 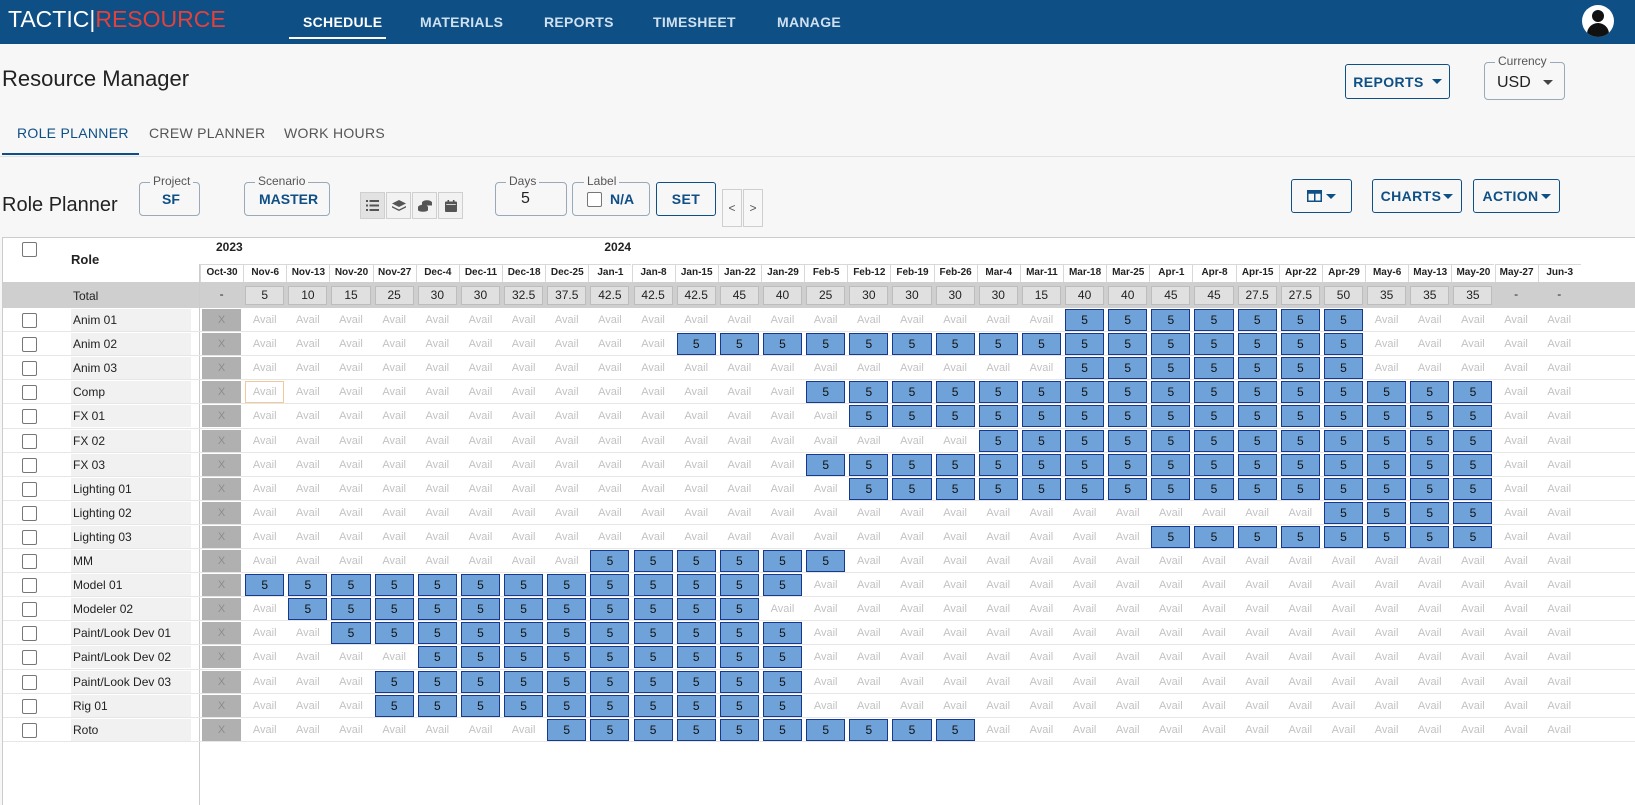 What do you see at coordinates (1430, 273) in the screenshot?
I see `week-header: May-13` at bounding box center [1430, 273].